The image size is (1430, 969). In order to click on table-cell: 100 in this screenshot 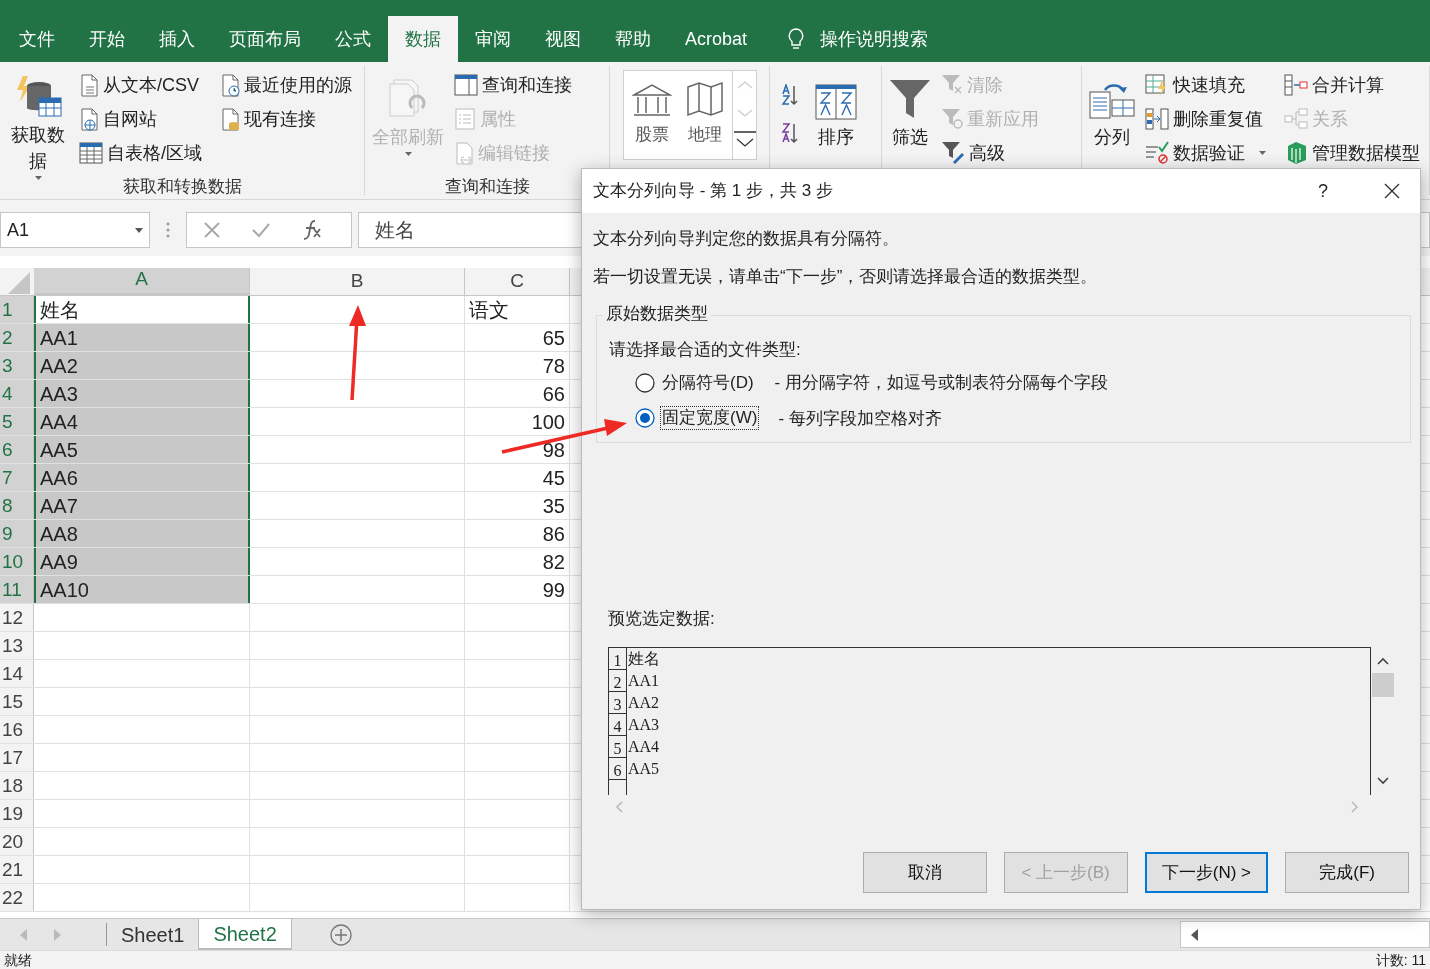, I will do `click(517, 421)`.